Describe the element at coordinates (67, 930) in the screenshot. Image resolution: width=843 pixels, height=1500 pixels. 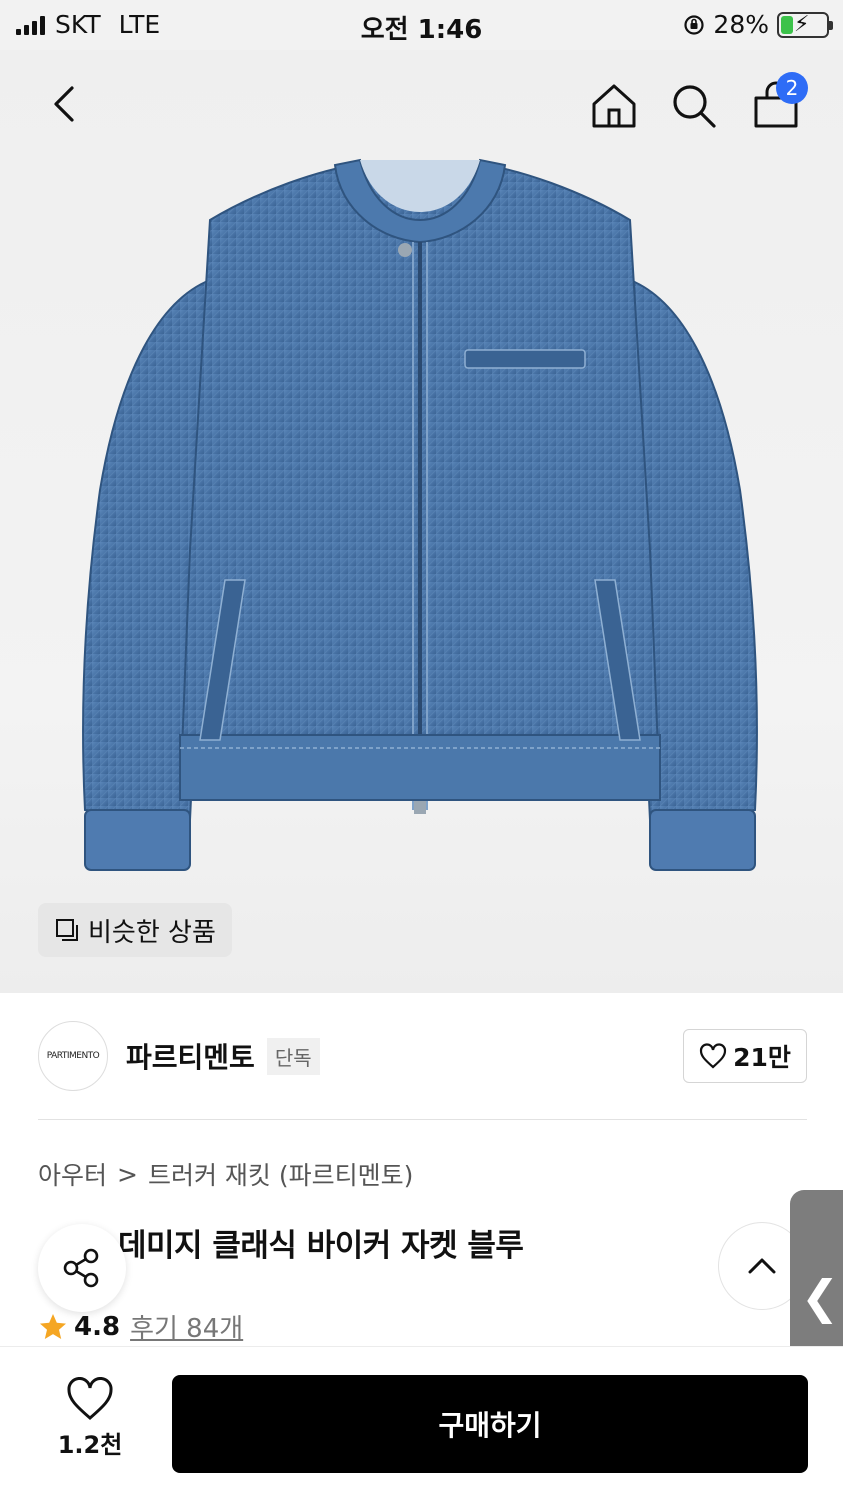
I see `similar-items-icon` at that location.